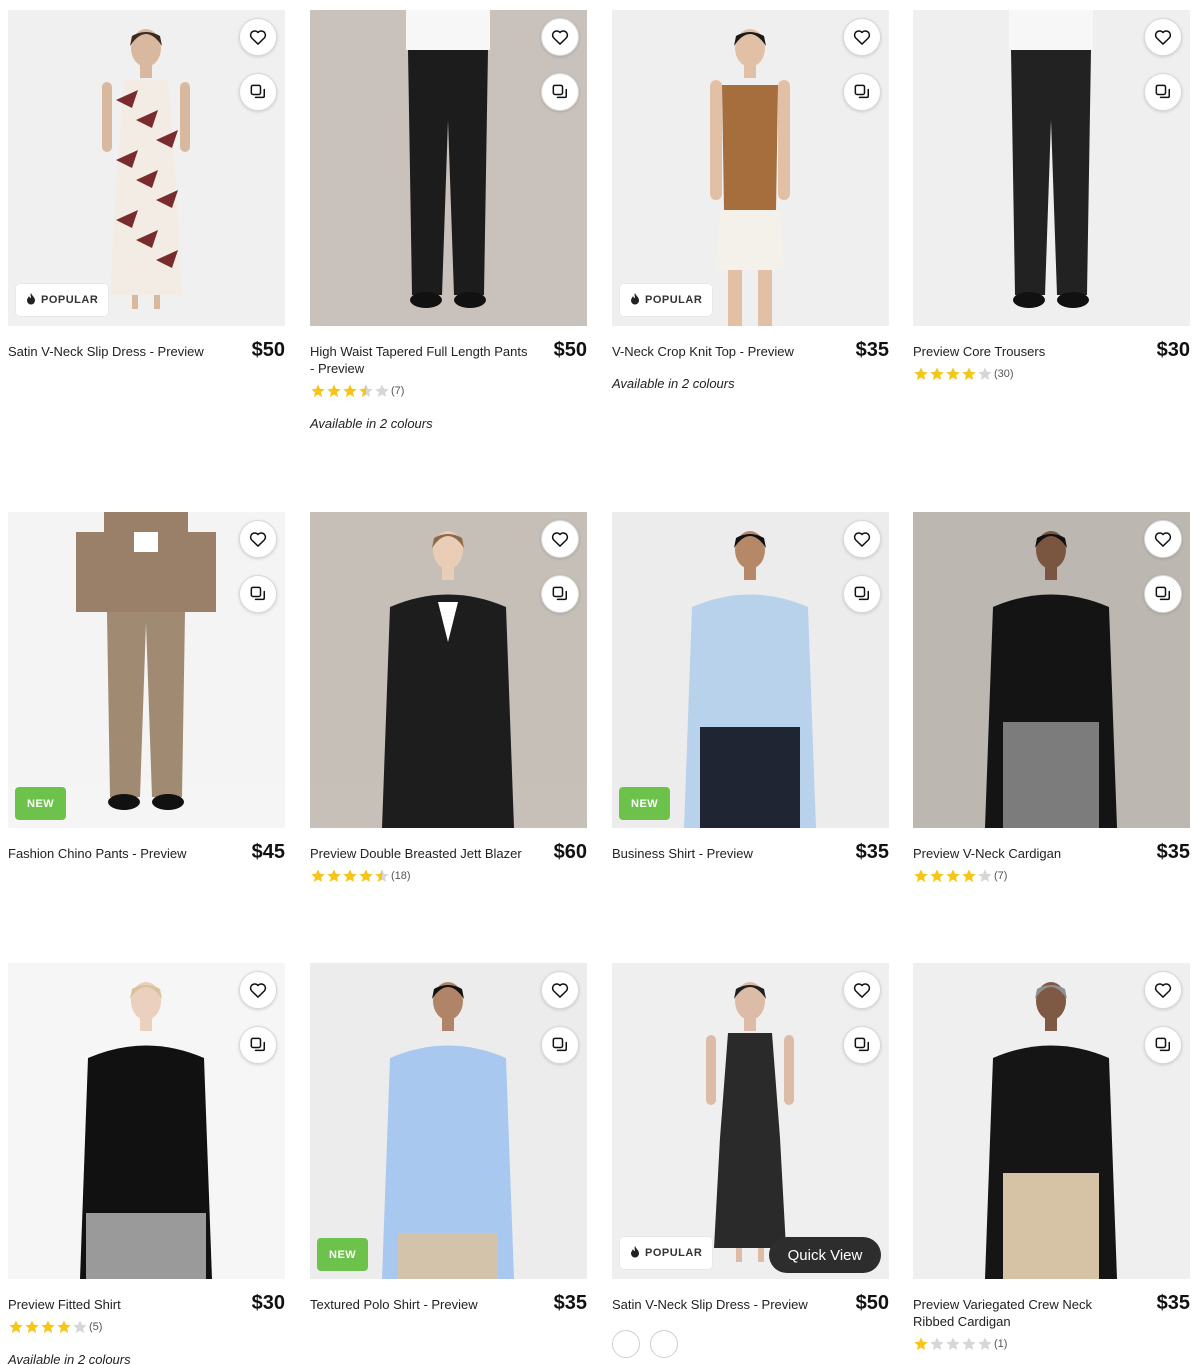 This screenshot has width=1200, height=1364. I want to click on product-title: Business Shirt - Preview, so click(723, 853).